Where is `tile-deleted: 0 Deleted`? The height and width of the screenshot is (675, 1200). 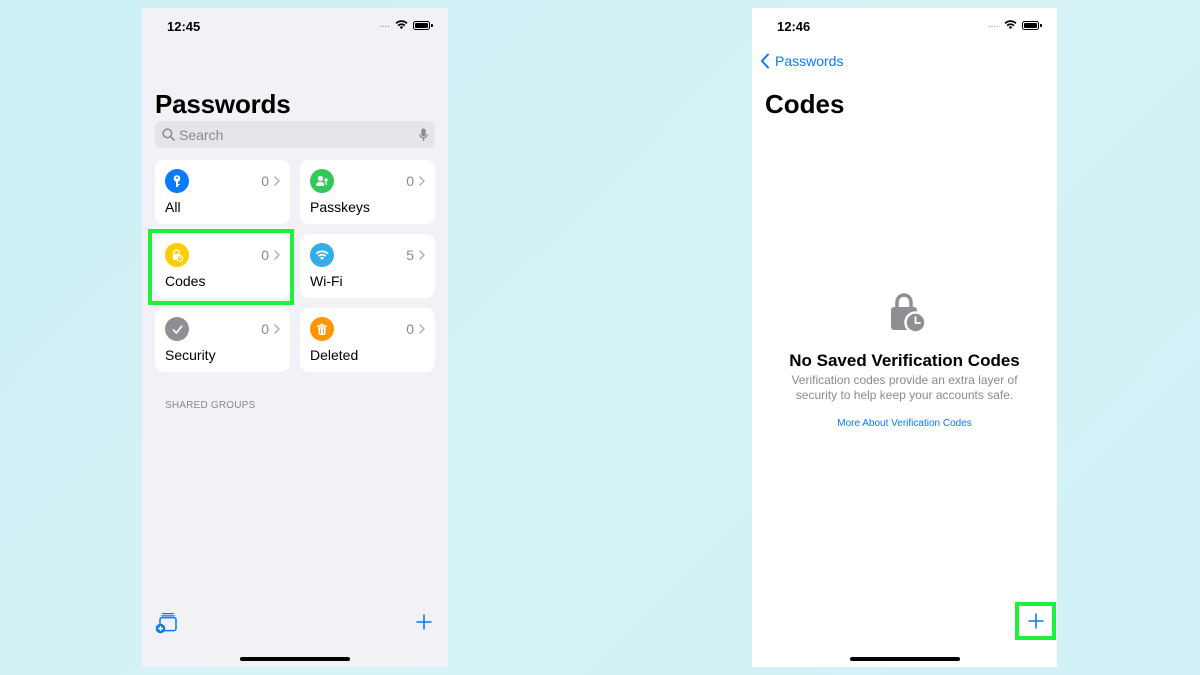
tile-deleted: 0 Deleted is located at coordinates (367, 340).